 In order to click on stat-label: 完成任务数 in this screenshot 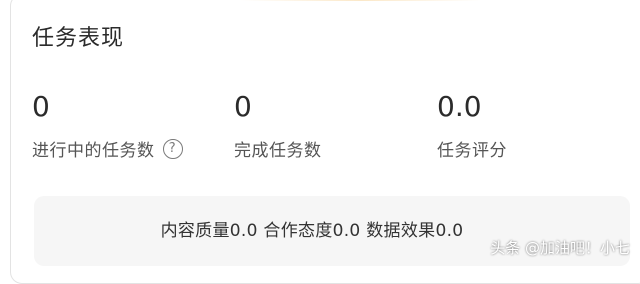, I will do `click(278, 148)`.